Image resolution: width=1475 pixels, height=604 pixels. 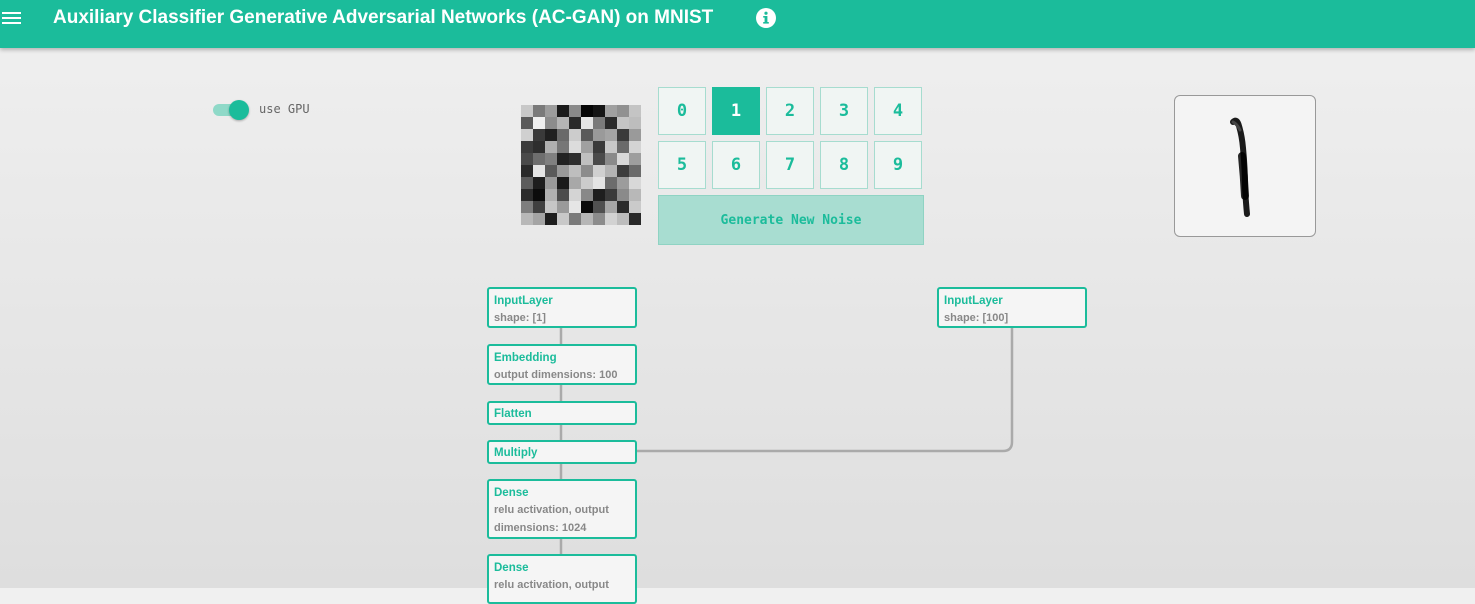 What do you see at coordinates (562, 452) in the screenshot?
I see `layer-multiply: Multiply` at bounding box center [562, 452].